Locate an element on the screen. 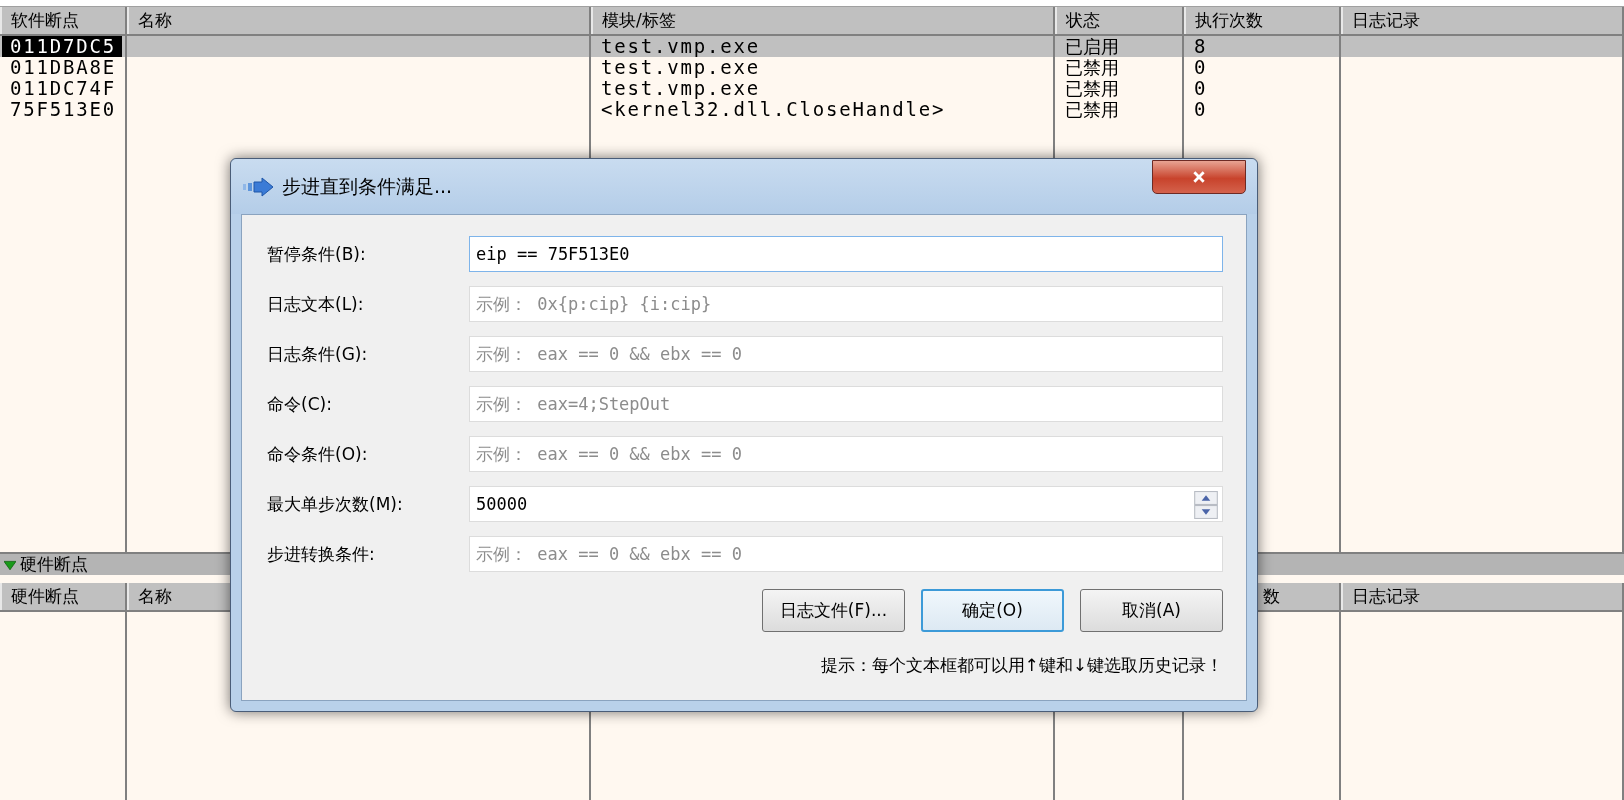 This screenshot has height=800, width=1624. column-header: 名称 is located at coordinates (359, 20).